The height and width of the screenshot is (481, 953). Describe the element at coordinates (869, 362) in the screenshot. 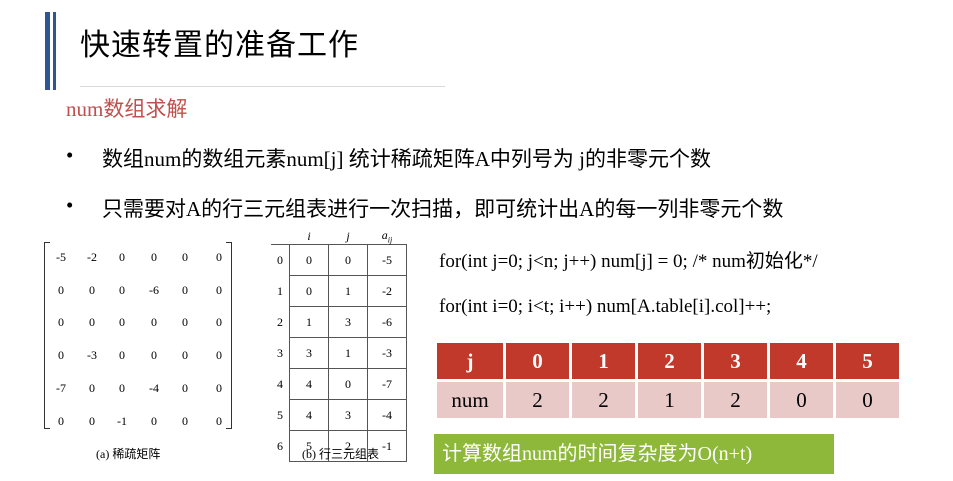

I see `num-table-header-cell: 5` at that location.